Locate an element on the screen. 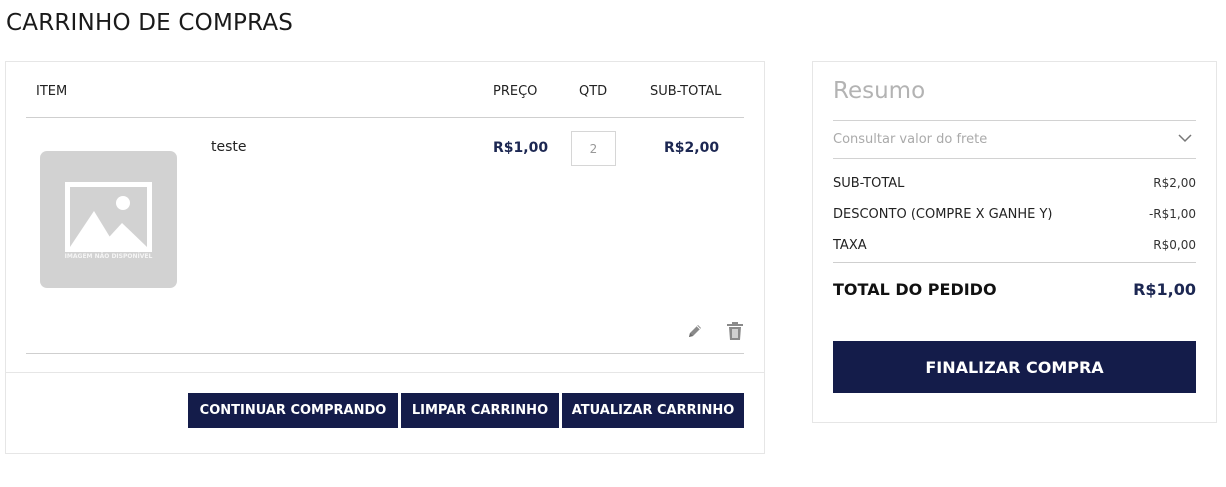 This screenshot has height=487, width=1226. pencil-icon is located at coordinates (695, 331).